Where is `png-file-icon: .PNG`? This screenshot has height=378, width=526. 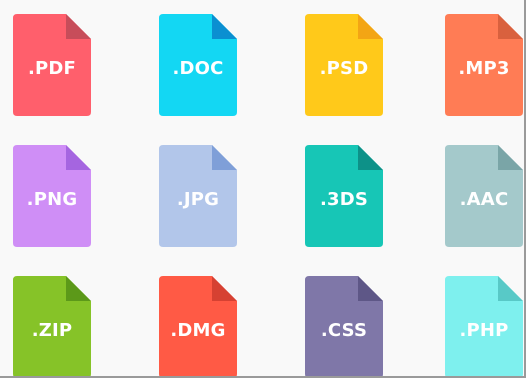 png-file-icon: .PNG is located at coordinates (52, 196).